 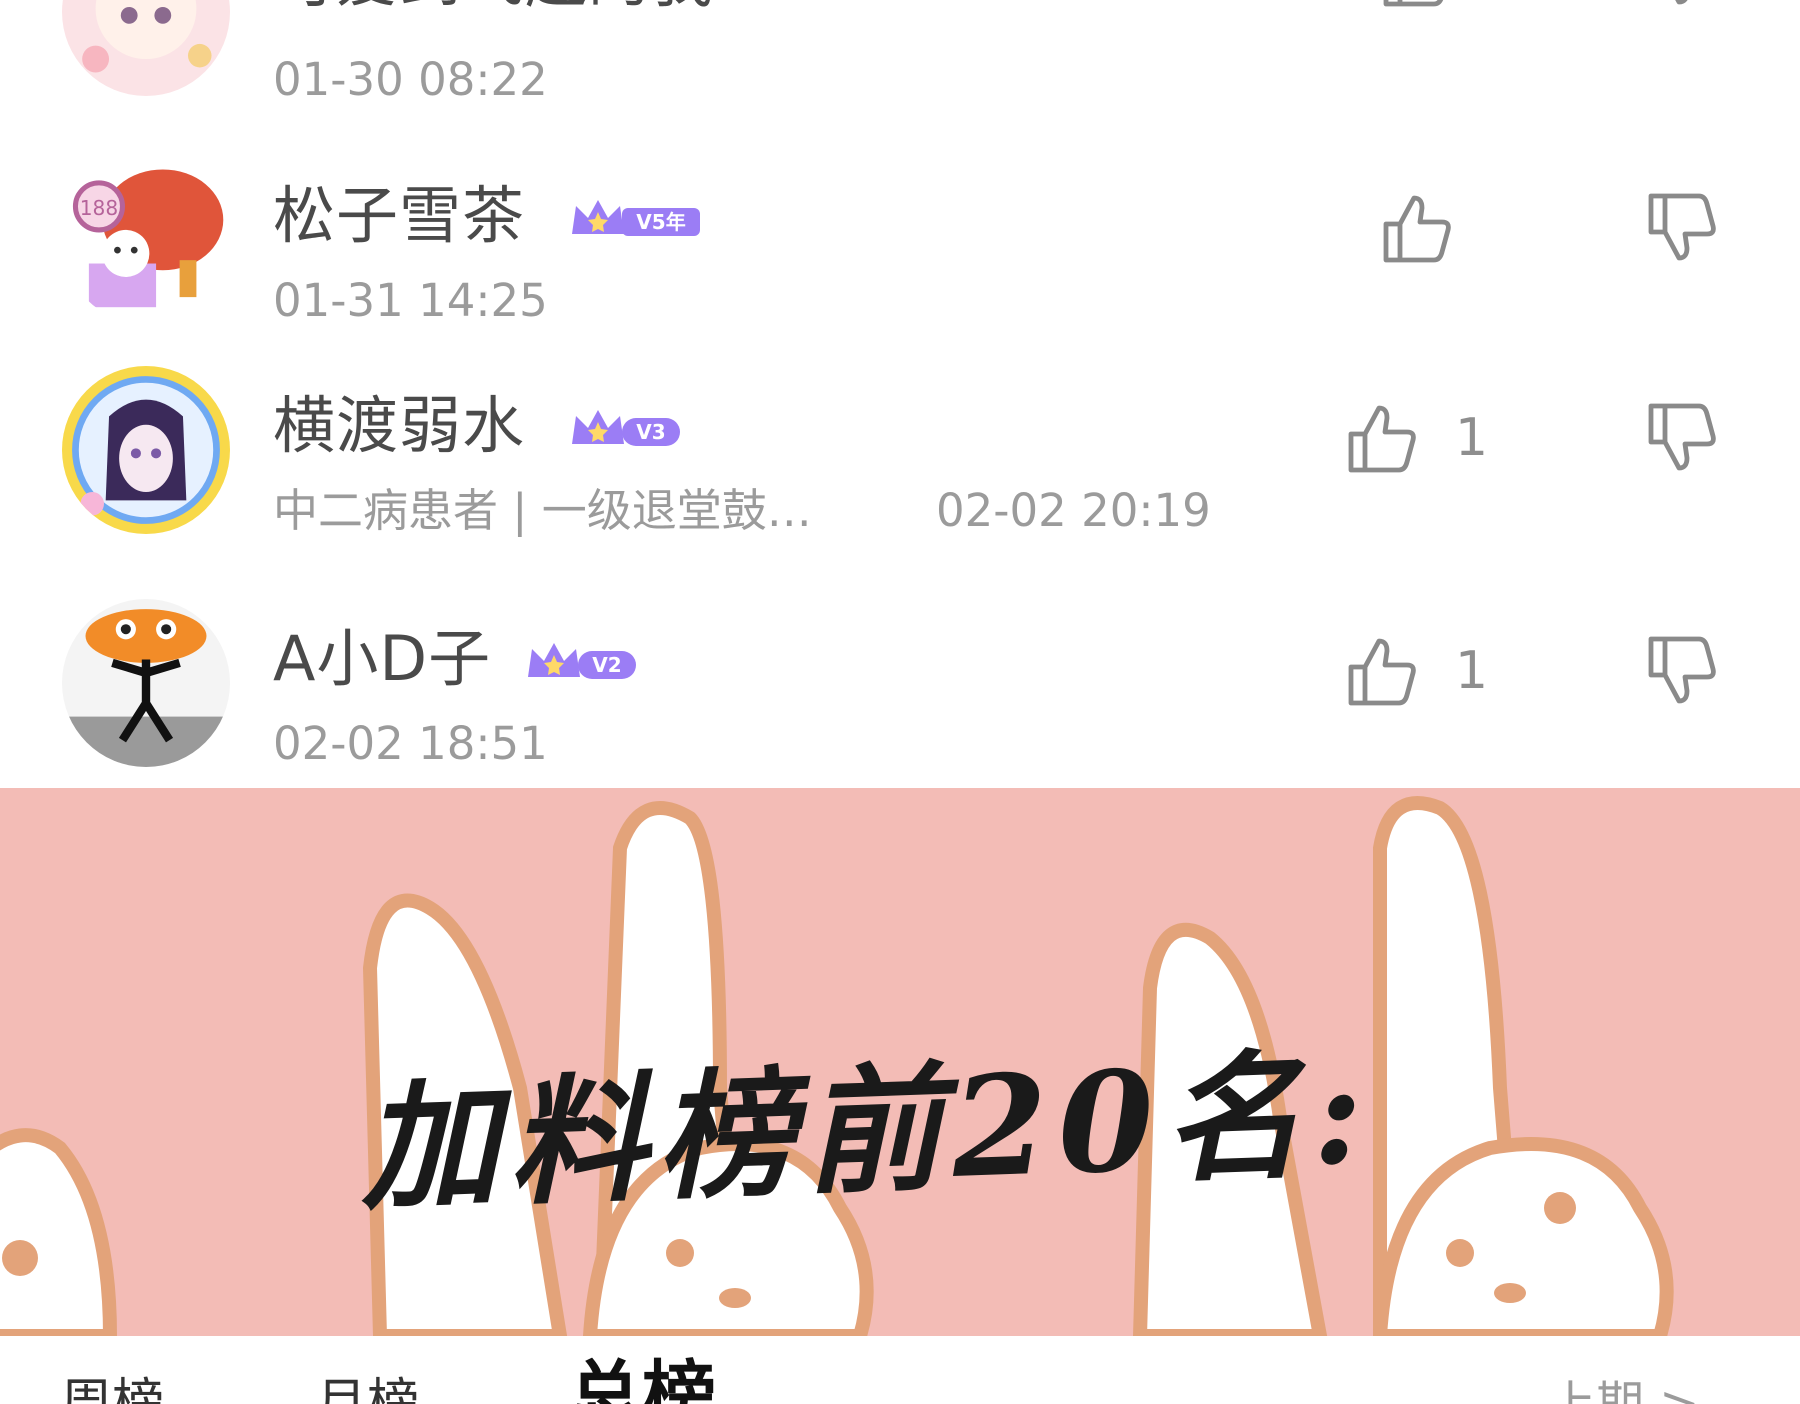 I want to click on comment-time: 01-30 08:22, so click(x=410, y=79).